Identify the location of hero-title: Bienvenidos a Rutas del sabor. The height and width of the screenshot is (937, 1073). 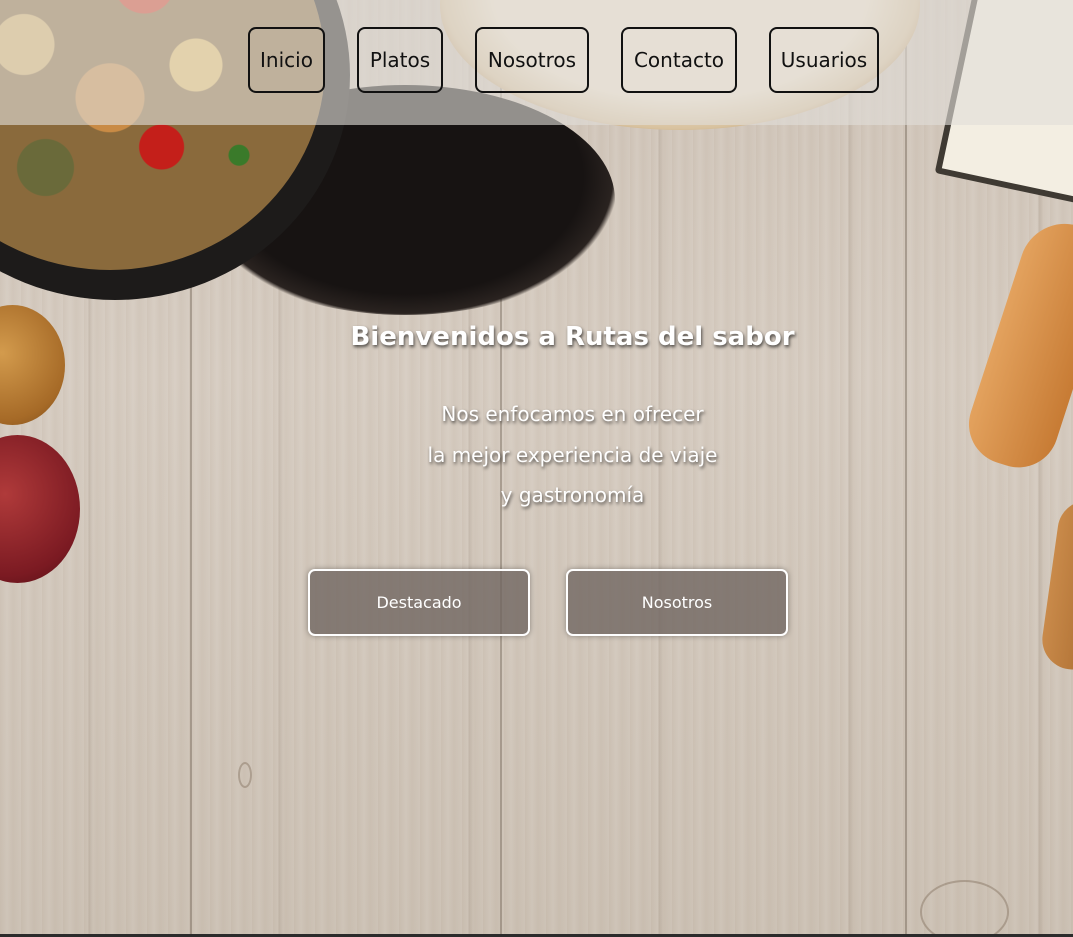
(572, 337).